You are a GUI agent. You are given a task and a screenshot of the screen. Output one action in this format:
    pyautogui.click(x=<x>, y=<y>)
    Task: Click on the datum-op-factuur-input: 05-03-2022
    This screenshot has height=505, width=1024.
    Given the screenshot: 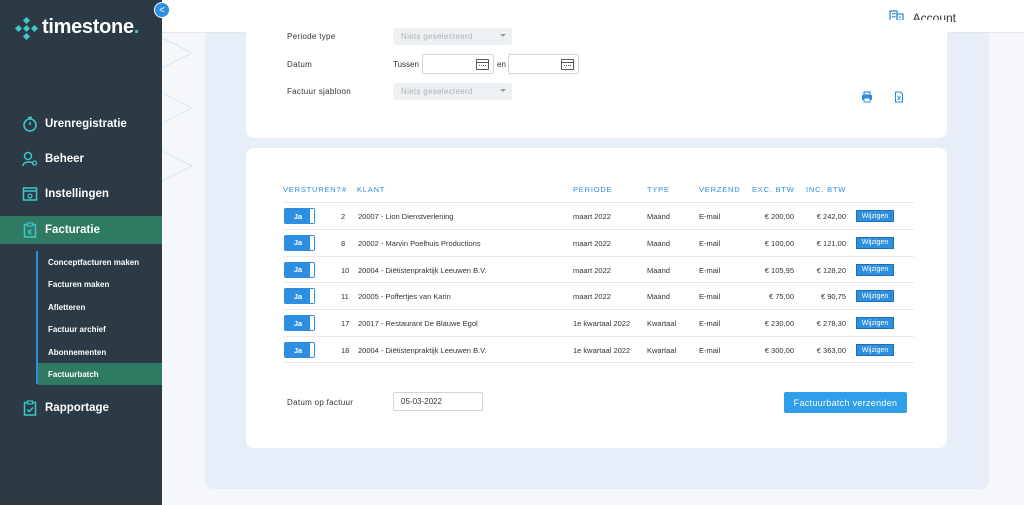 What is the action you would take?
    pyautogui.click(x=438, y=401)
    